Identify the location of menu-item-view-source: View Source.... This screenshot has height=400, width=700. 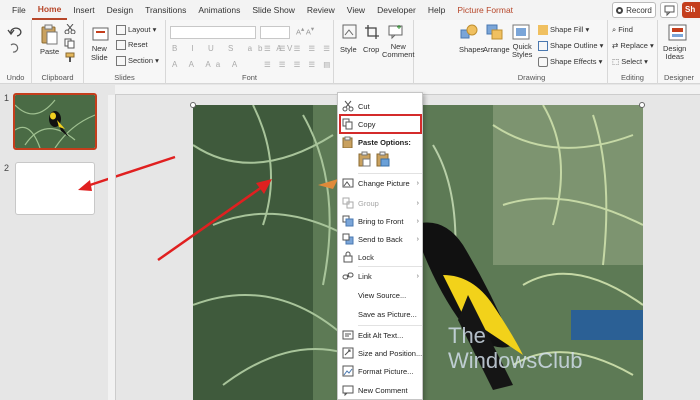
(381, 295).